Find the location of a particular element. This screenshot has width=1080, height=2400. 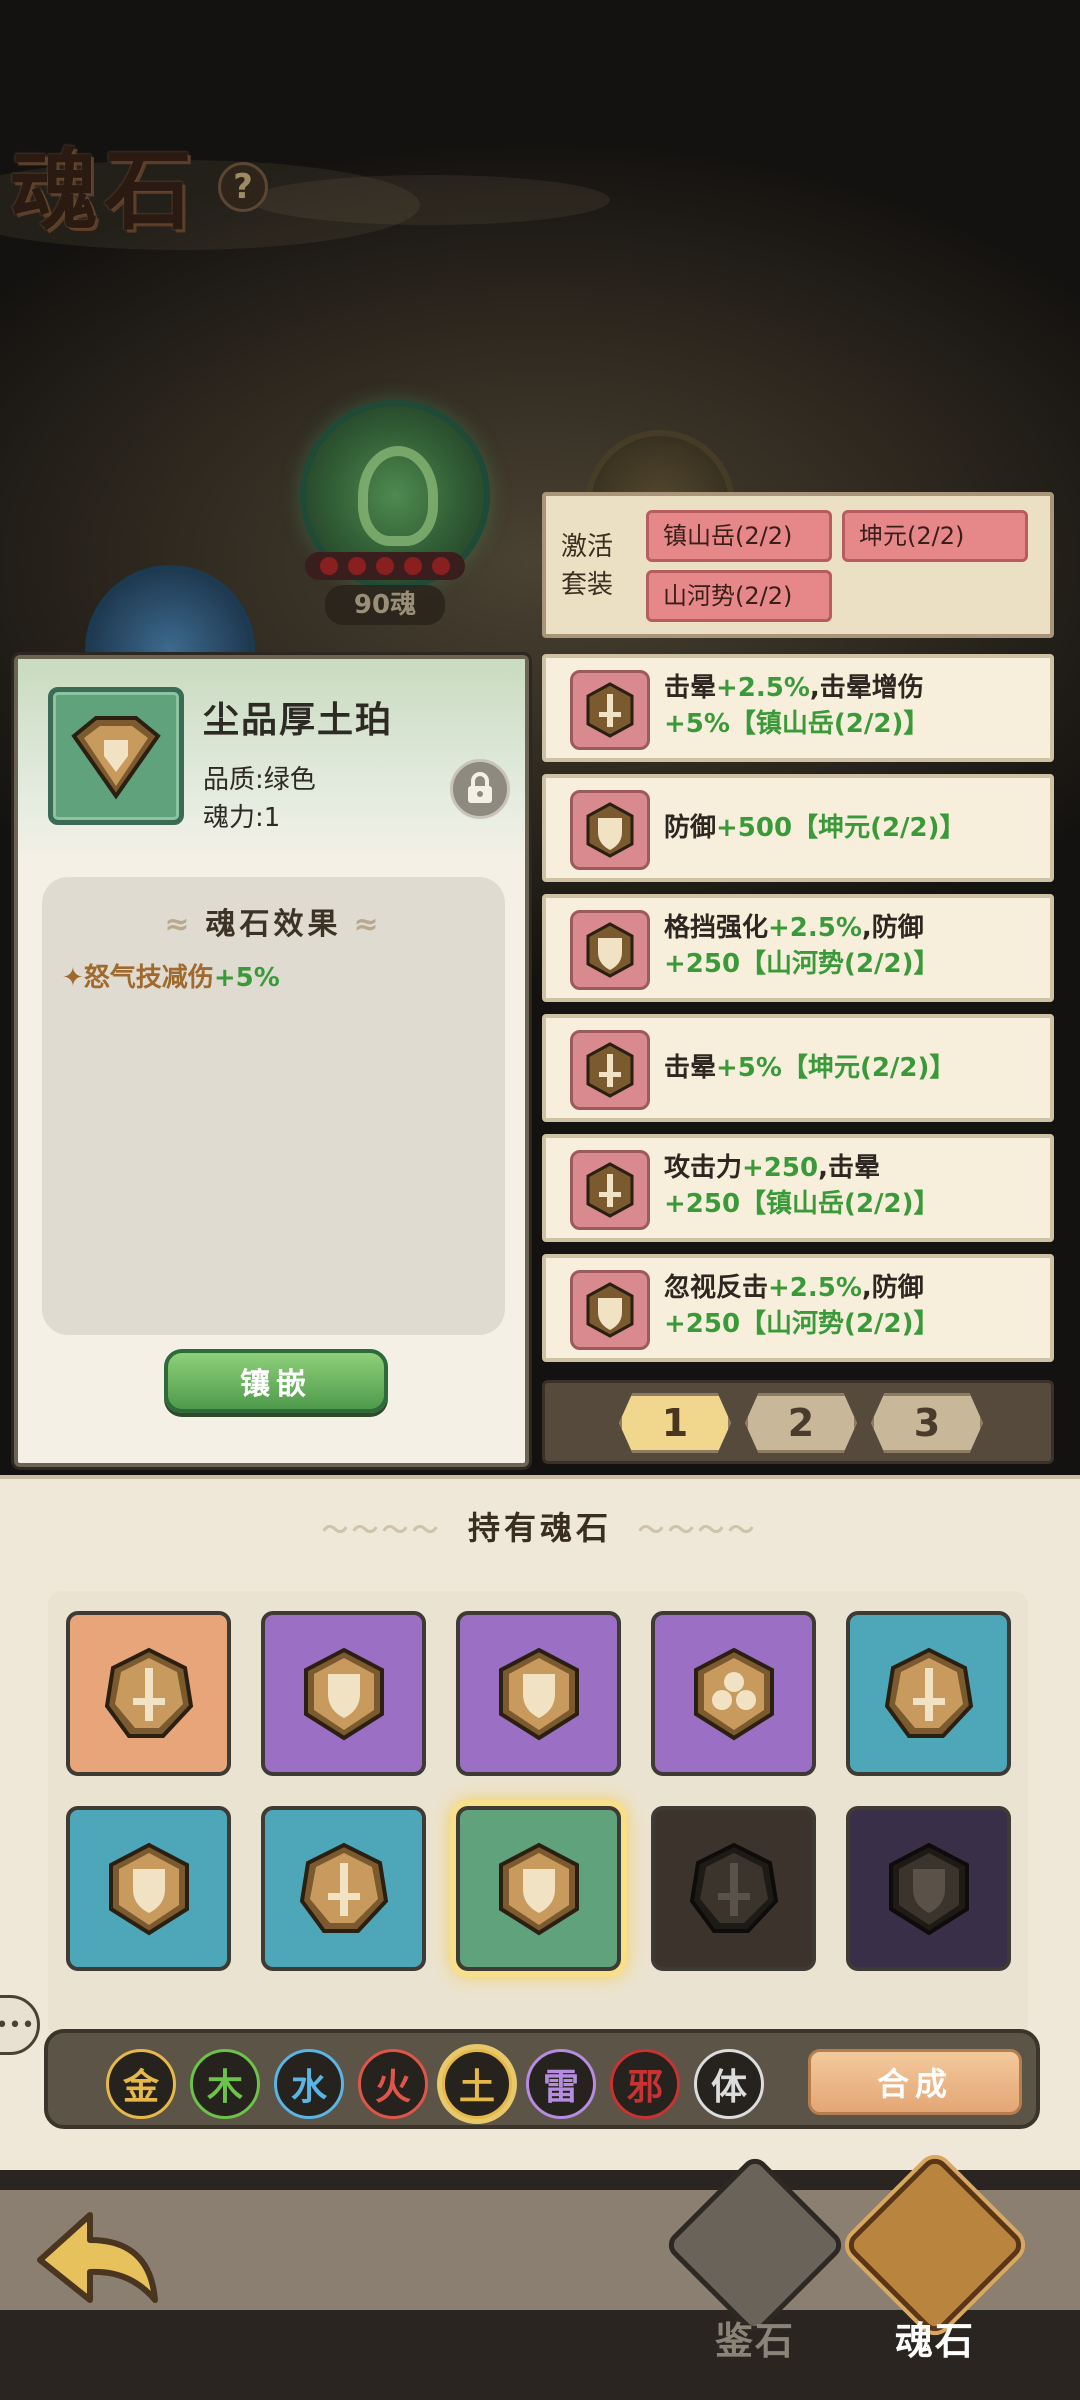

active-set-panel: 激活套装 镇山岳(2/2) 坤元(2/2) 山河势(2/2) is located at coordinates (798, 565).